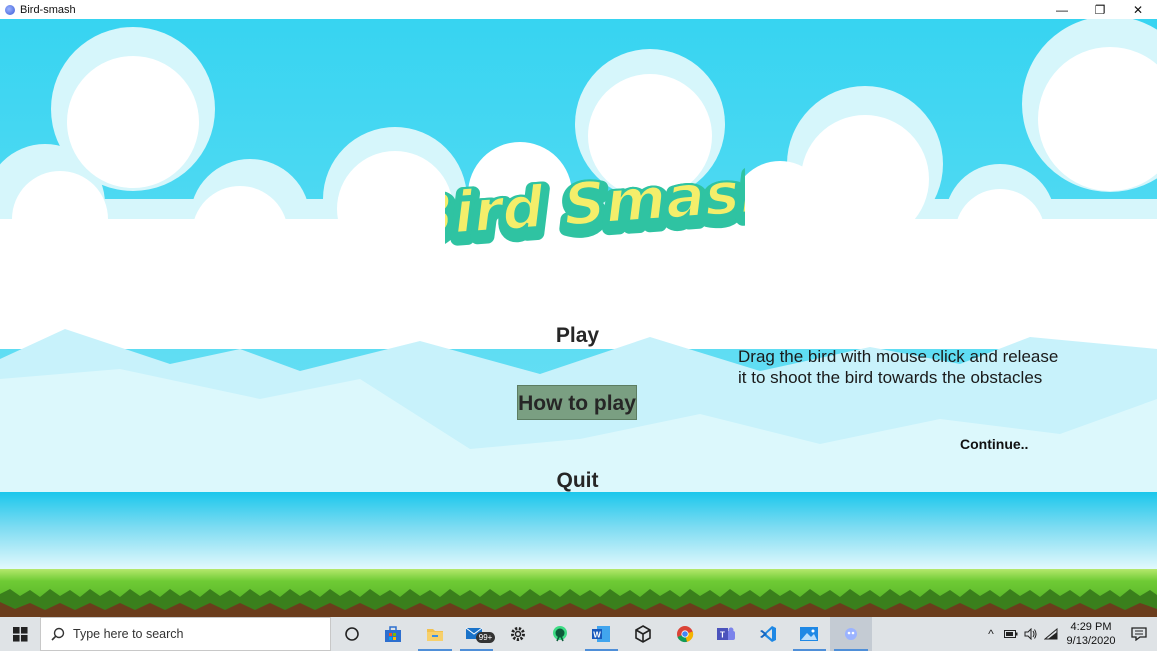 Image resolution: width=1157 pixels, height=651 pixels. I want to click on bird-smash-app-icon, so click(850, 634).